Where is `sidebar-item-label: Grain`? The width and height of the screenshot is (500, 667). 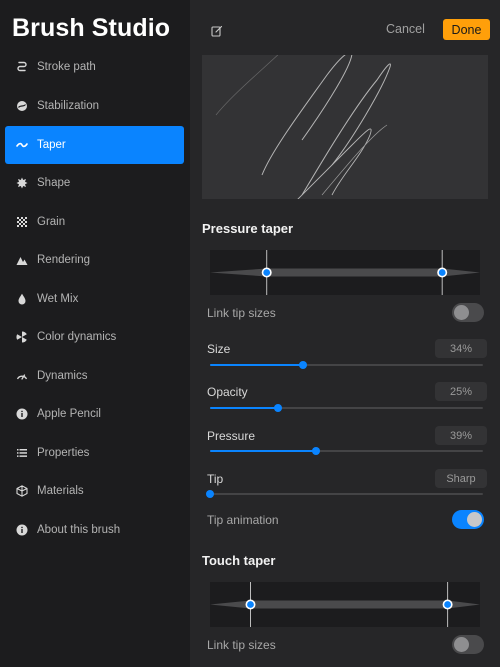
sidebar-item-label: Grain is located at coordinates (51, 222).